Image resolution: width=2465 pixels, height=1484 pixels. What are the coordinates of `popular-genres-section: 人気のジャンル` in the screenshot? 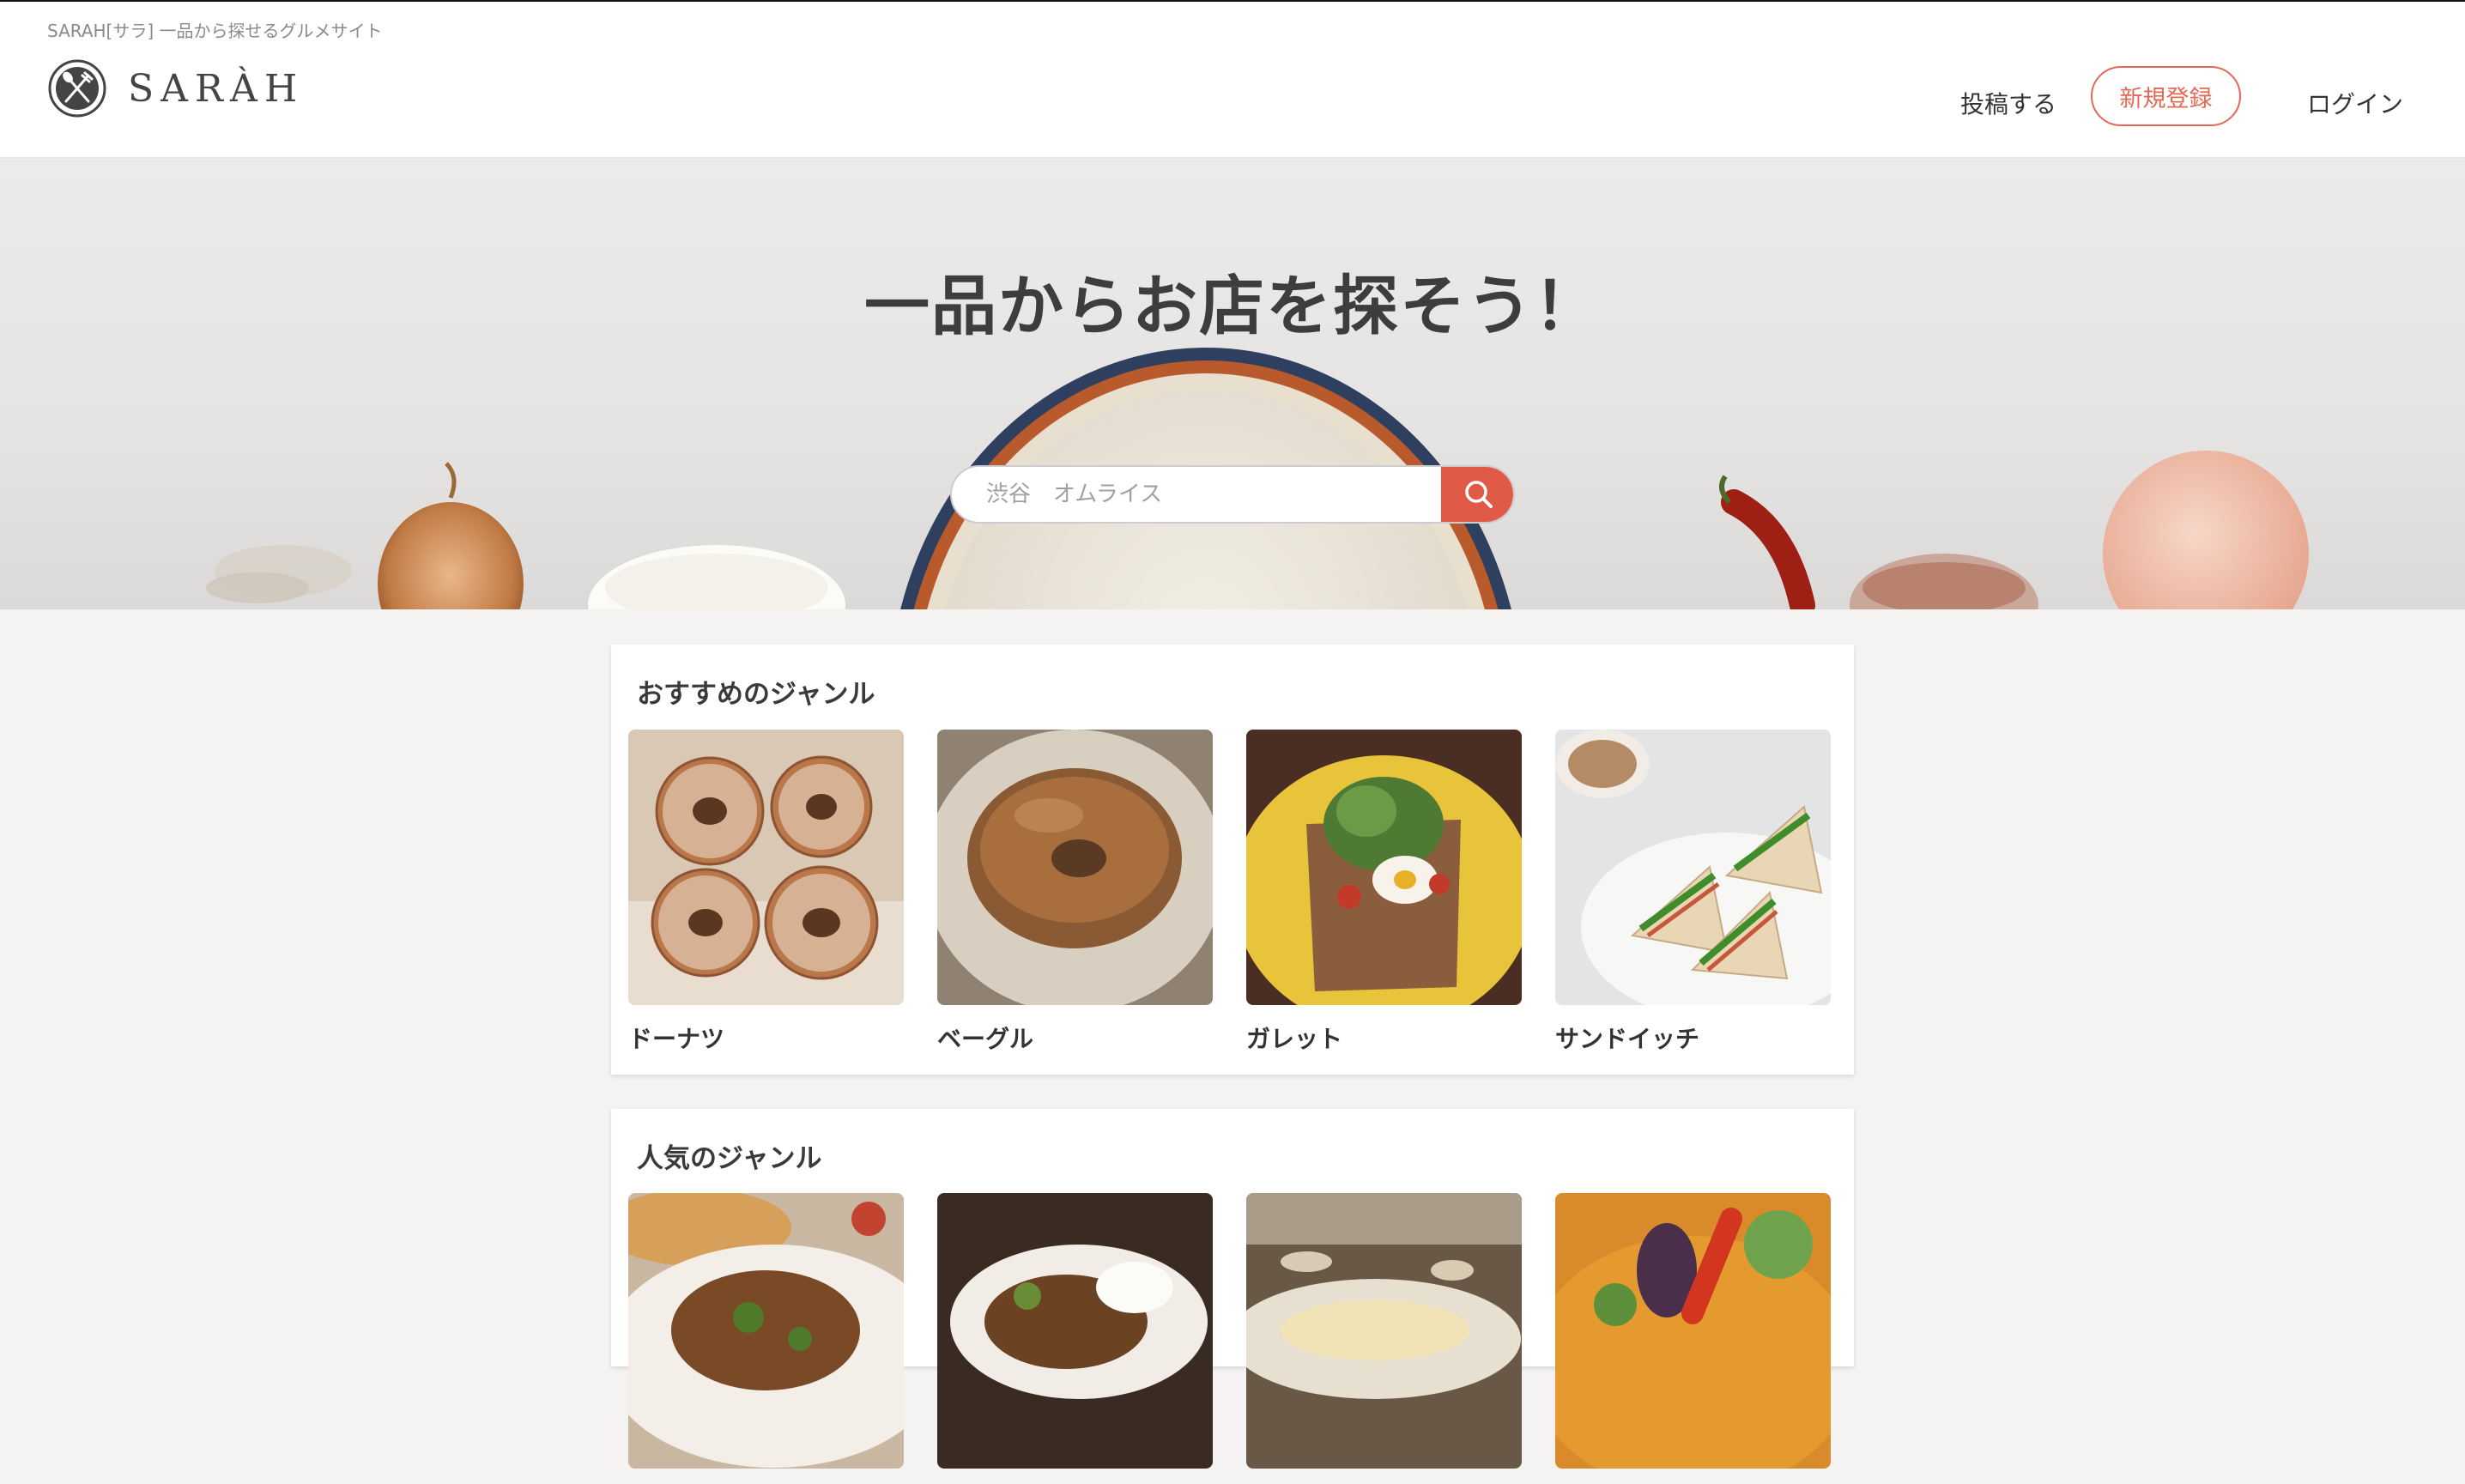 It's located at (1233, 1289).